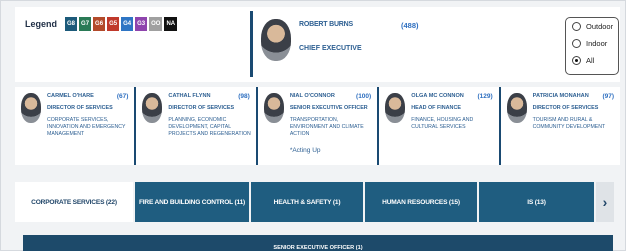  I want to click on director-area: FINANCE, HOUSING AND CULTURAL SERVICES, so click(442, 123).